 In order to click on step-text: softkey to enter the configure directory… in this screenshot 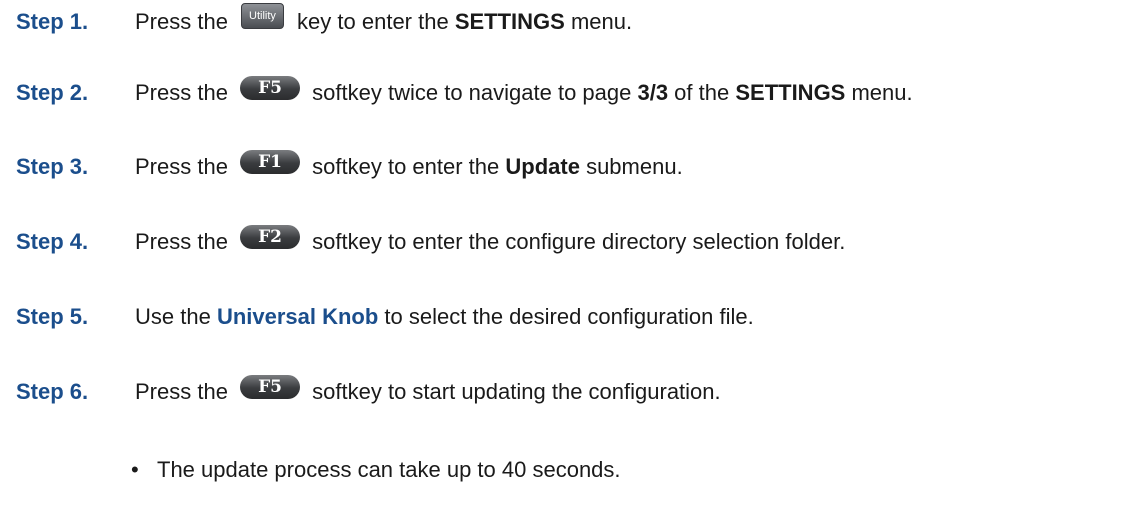, I will do `click(576, 241)`.